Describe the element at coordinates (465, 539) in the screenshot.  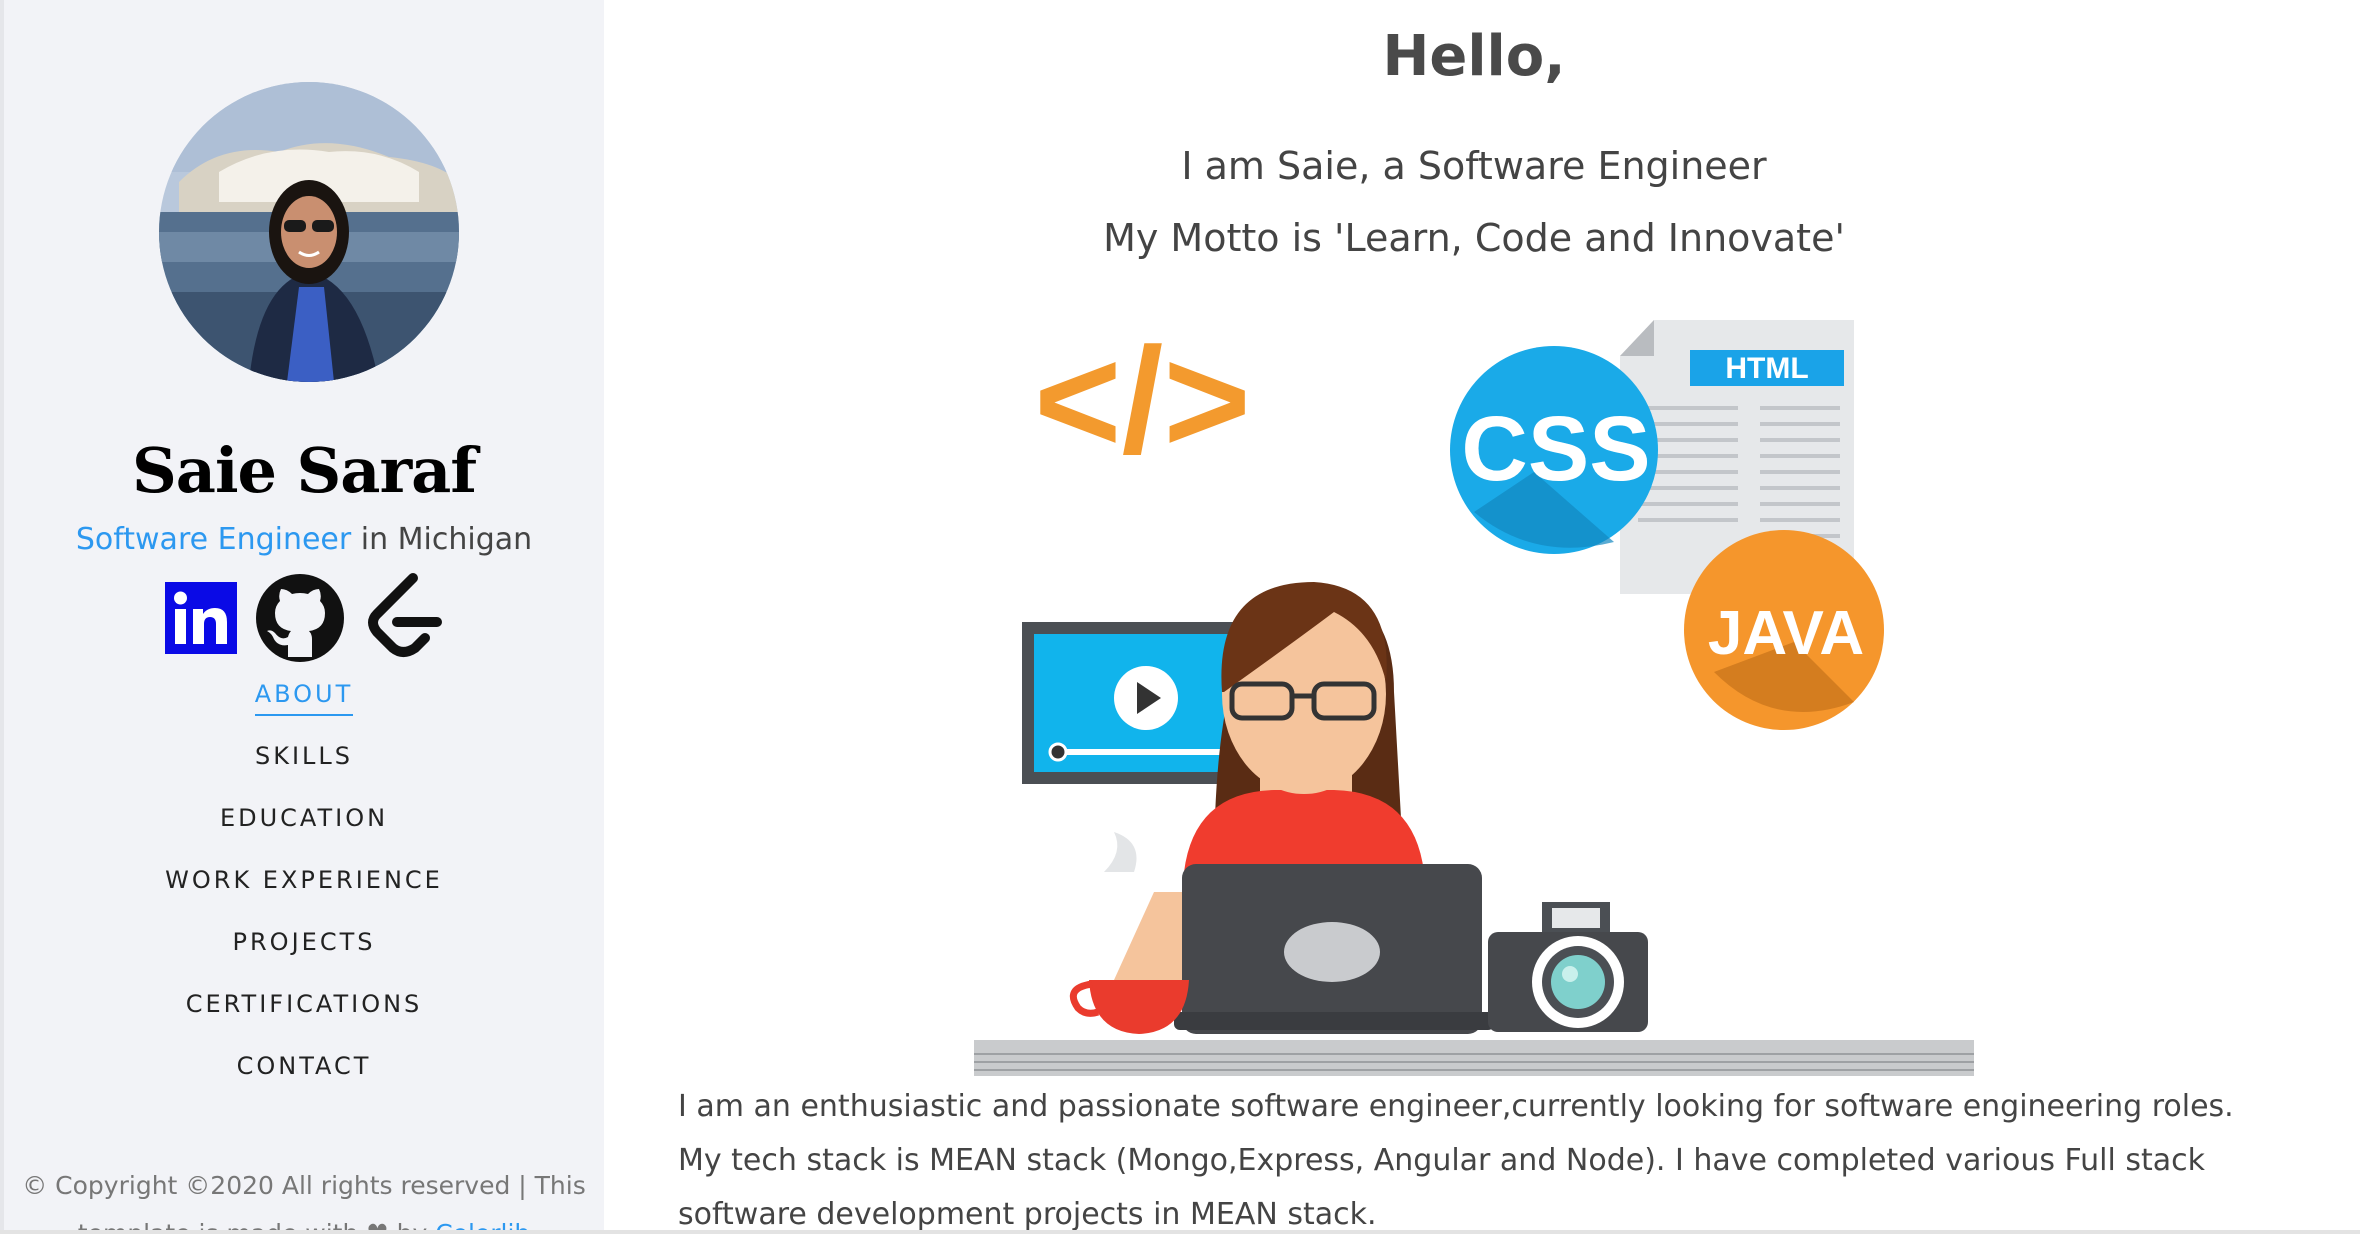
I see `location-text: Michigan` at that location.